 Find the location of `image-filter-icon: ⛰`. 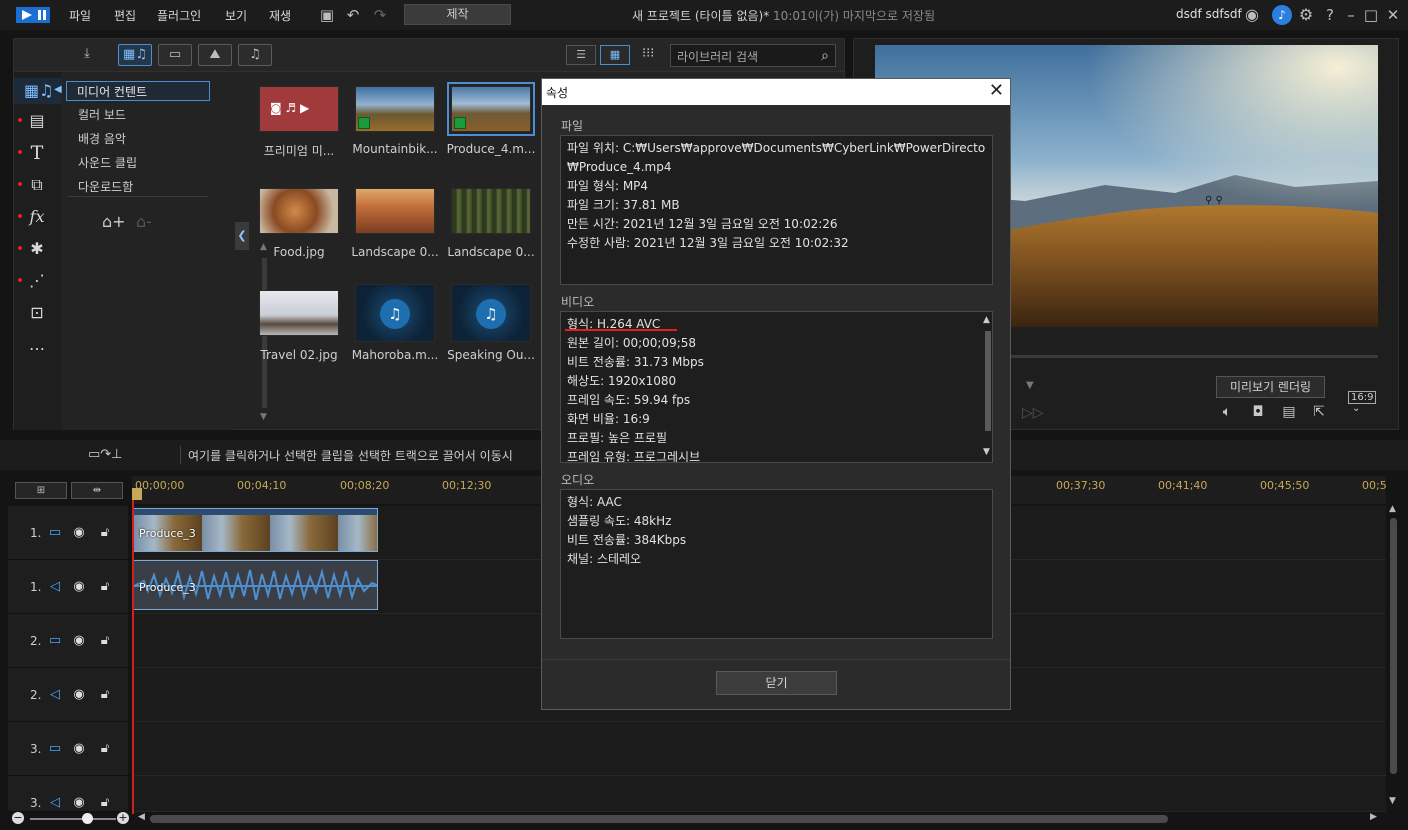

image-filter-icon: ⛰ is located at coordinates (215, 55).